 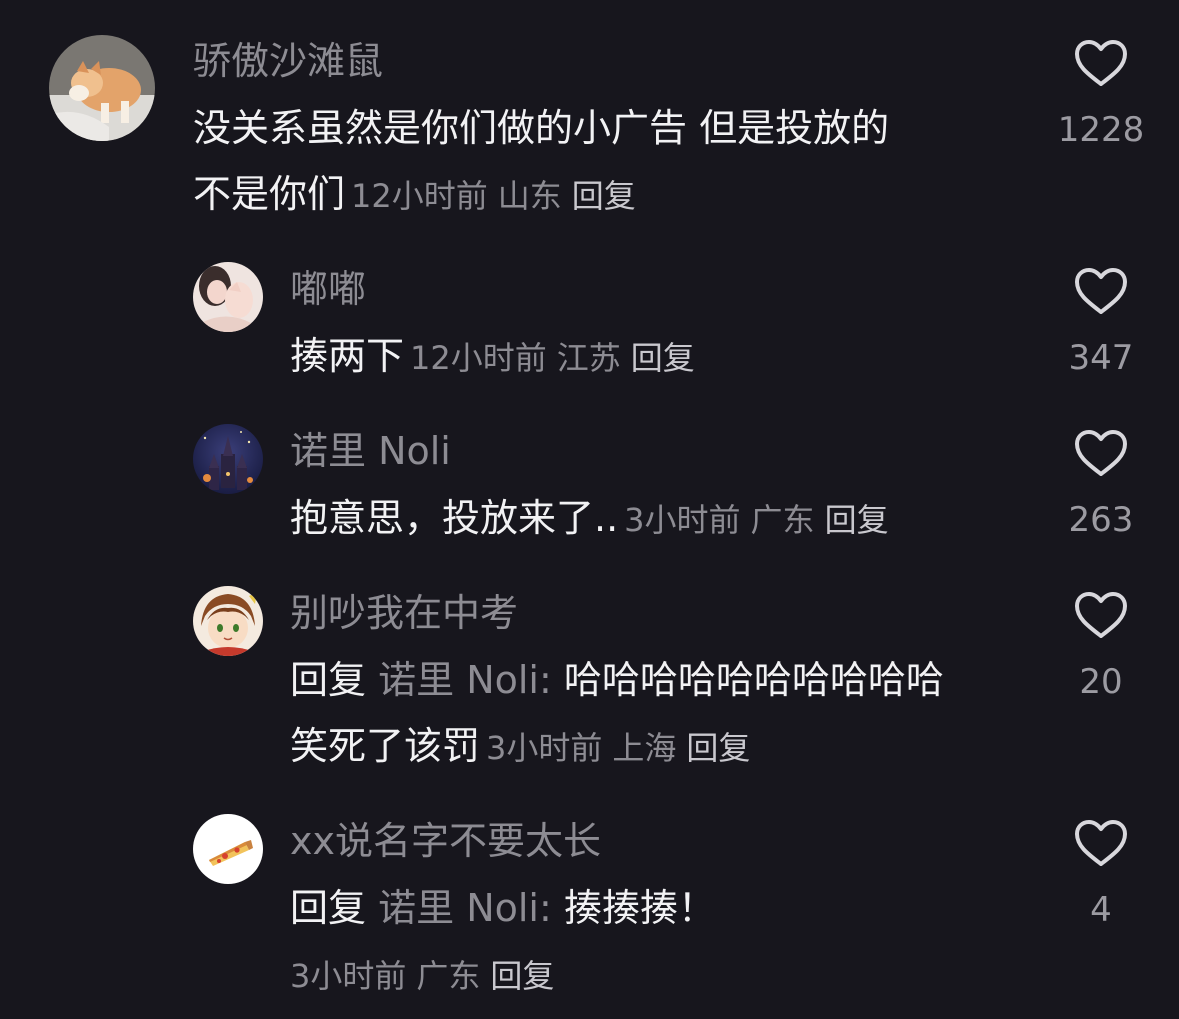 What do you see at coordinates (448, 976) in the screenshot?
I see `comment-location: 广东` at bounding box center [448, 976].